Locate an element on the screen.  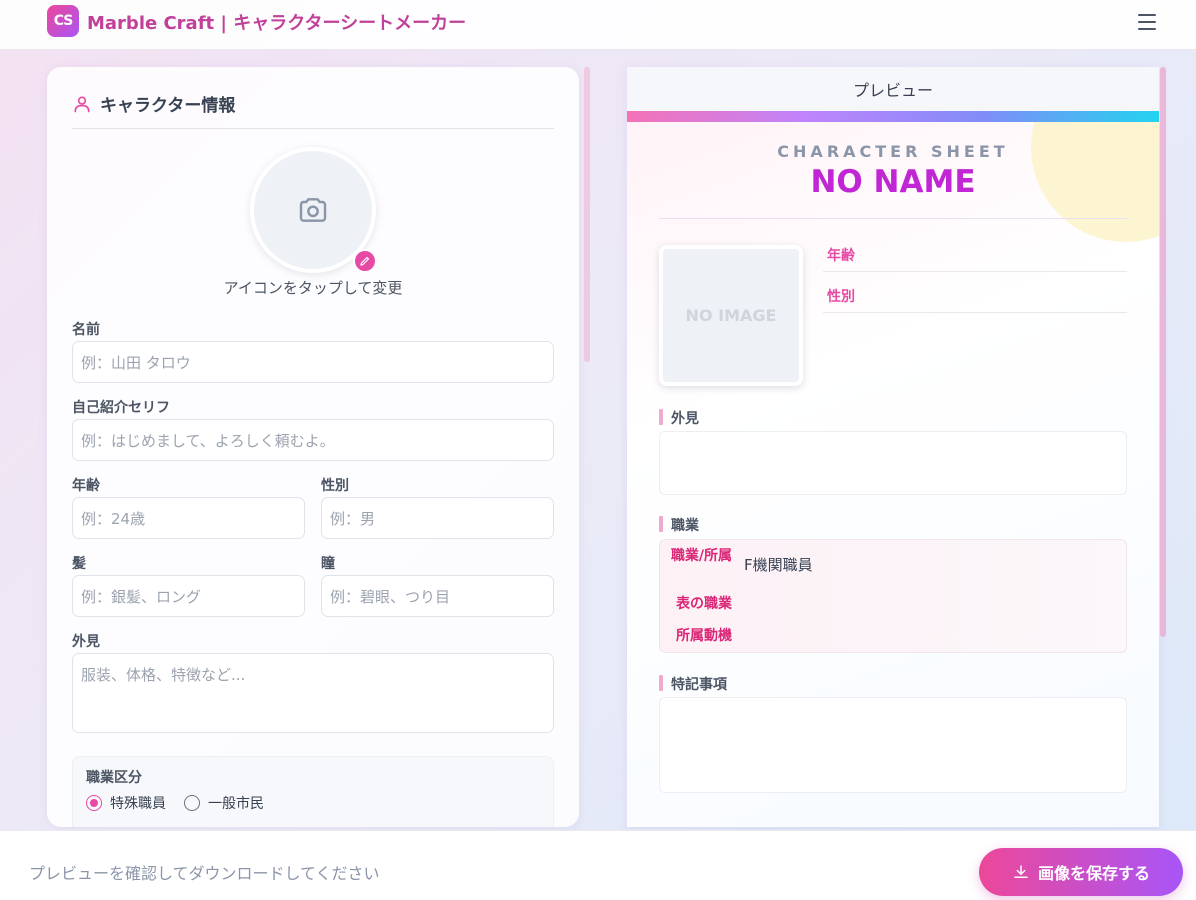
sheet-gender-label: 性別 is located at coordinates (841, 297).